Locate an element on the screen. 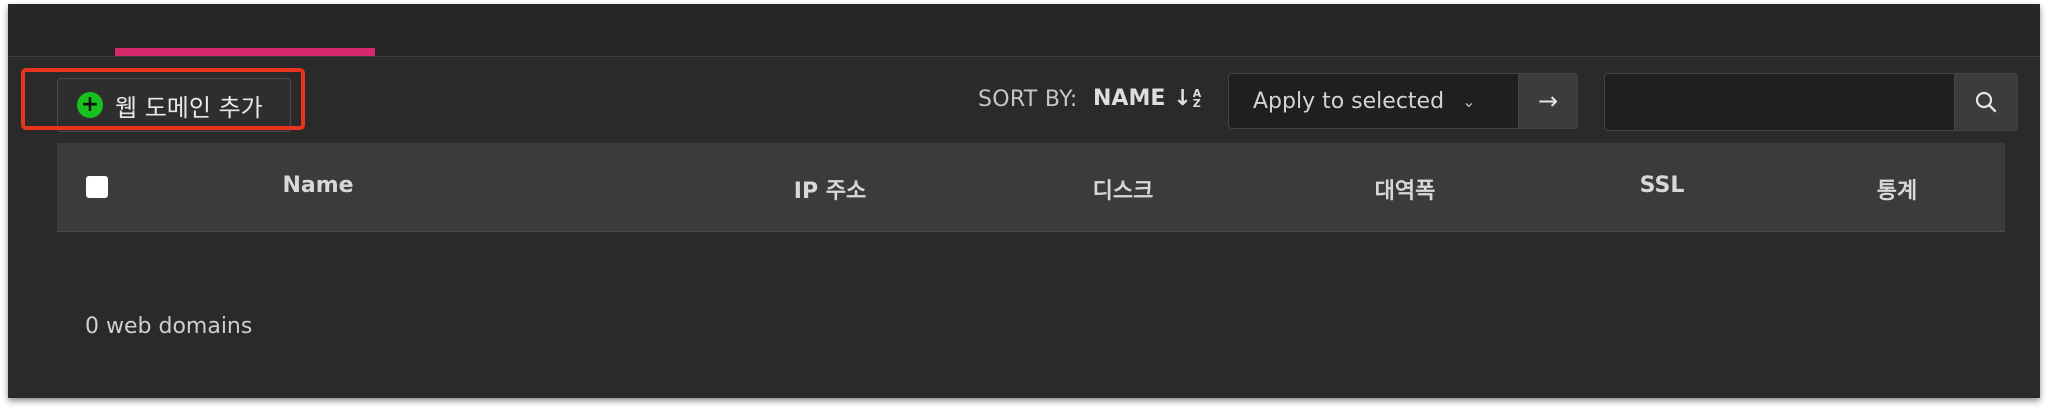  apply-bulk-action-button: → is located at coordinates (1548, 101).